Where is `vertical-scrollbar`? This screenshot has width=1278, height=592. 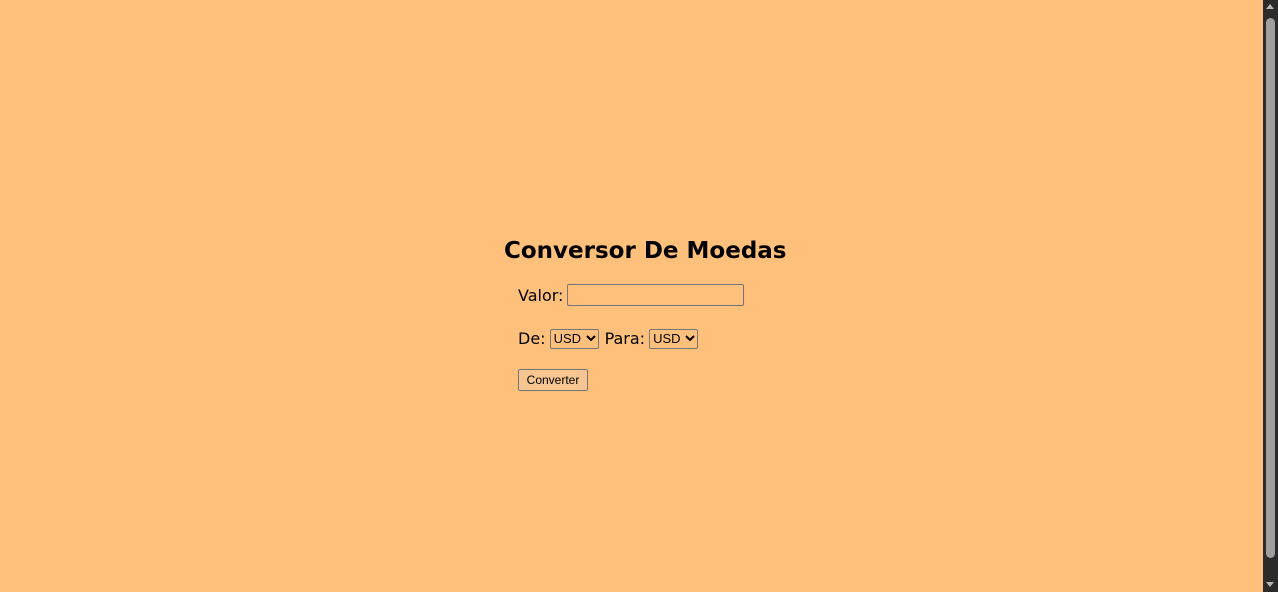 vertical-scrollbar is located at coordinates (1270, 296).